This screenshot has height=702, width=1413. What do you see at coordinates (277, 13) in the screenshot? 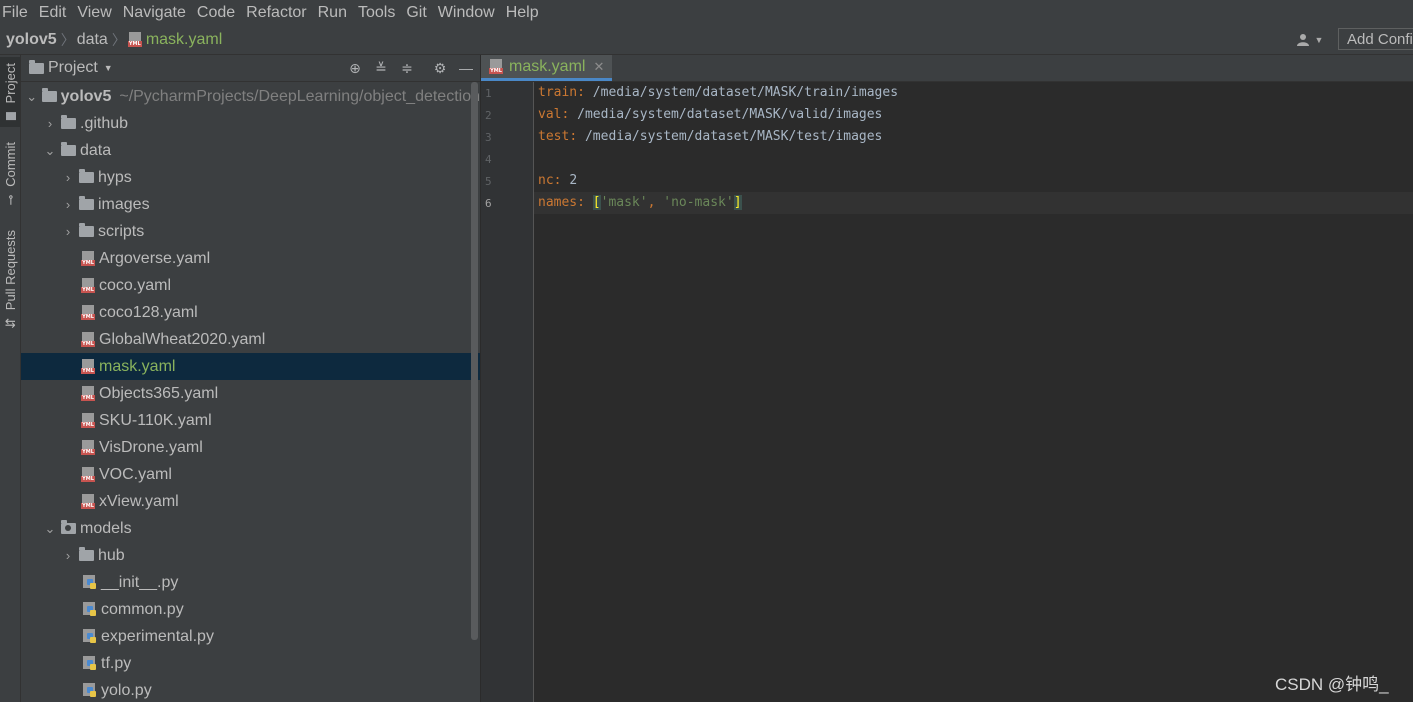
I see `menu-refactor: Refactor` at bounding box center [277, 13].